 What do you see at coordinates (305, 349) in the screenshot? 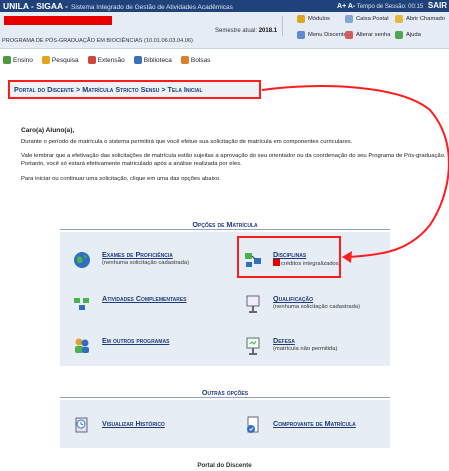
I see `option-description: (matrícula não permitida)` at bounding box center [305, 349].